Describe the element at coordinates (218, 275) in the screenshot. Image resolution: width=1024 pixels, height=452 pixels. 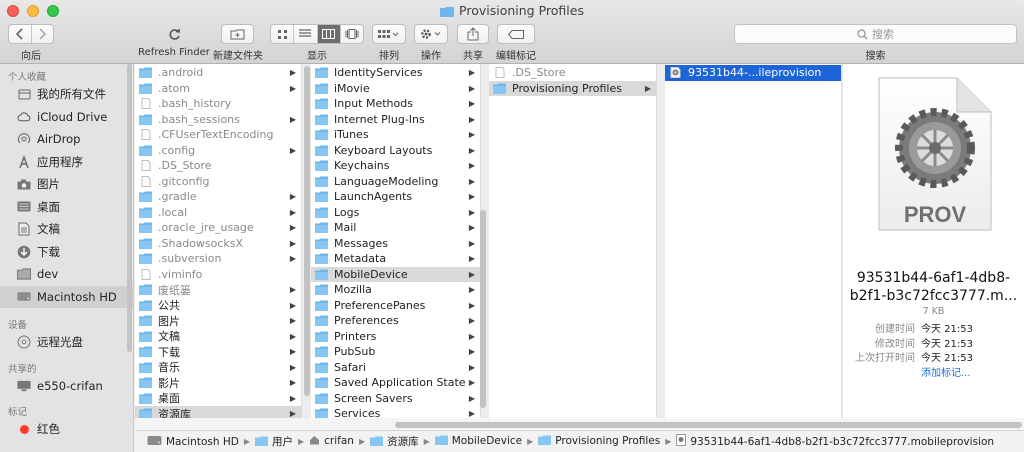
I see `list-item: .viminfo` at that location.